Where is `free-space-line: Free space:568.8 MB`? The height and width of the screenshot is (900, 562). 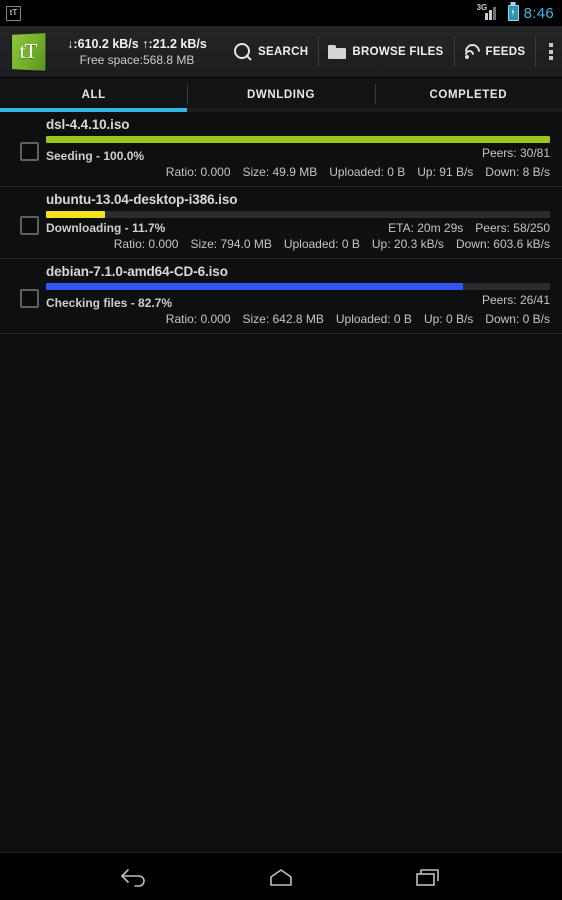
free-space-line: Free space:568.8 MB is located at coordinates (137, 59).